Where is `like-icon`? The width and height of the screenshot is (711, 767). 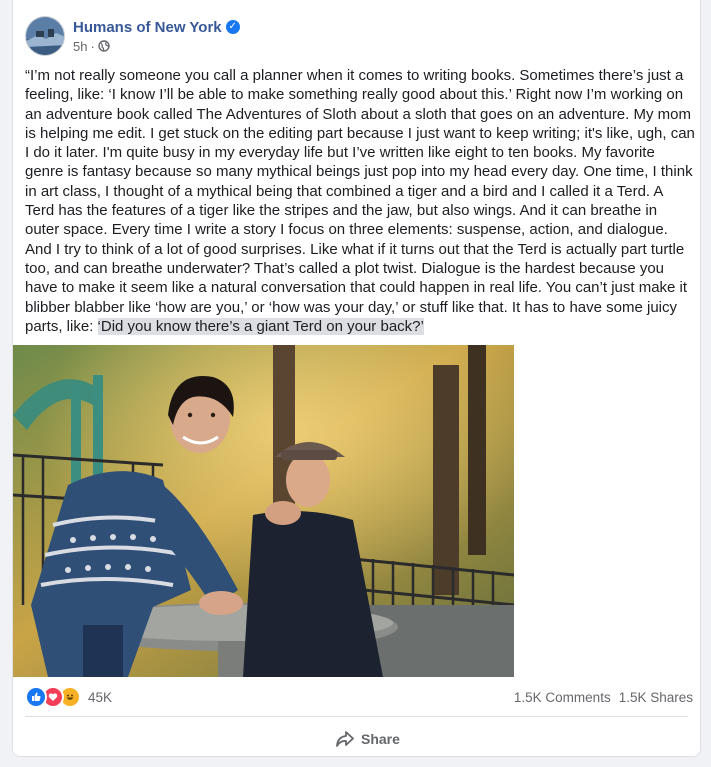
like-icon is located at coordinates (36, 697).